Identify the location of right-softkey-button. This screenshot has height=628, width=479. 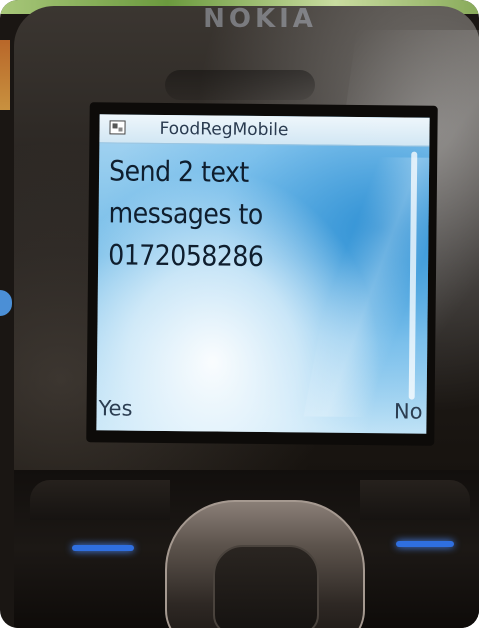
(415, 500).